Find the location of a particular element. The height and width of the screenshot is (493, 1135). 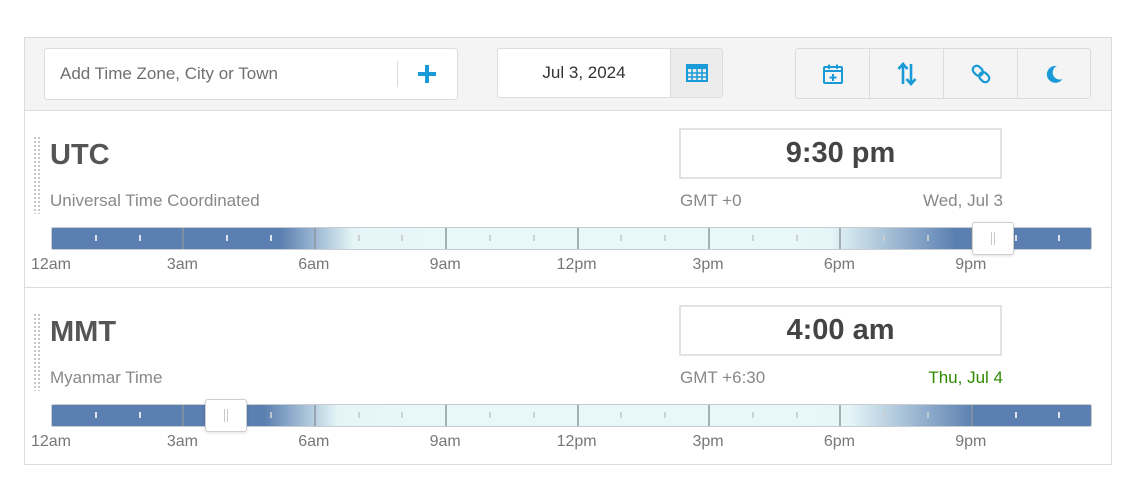

calendar-plus-icon is located at coordinates (832, 74).